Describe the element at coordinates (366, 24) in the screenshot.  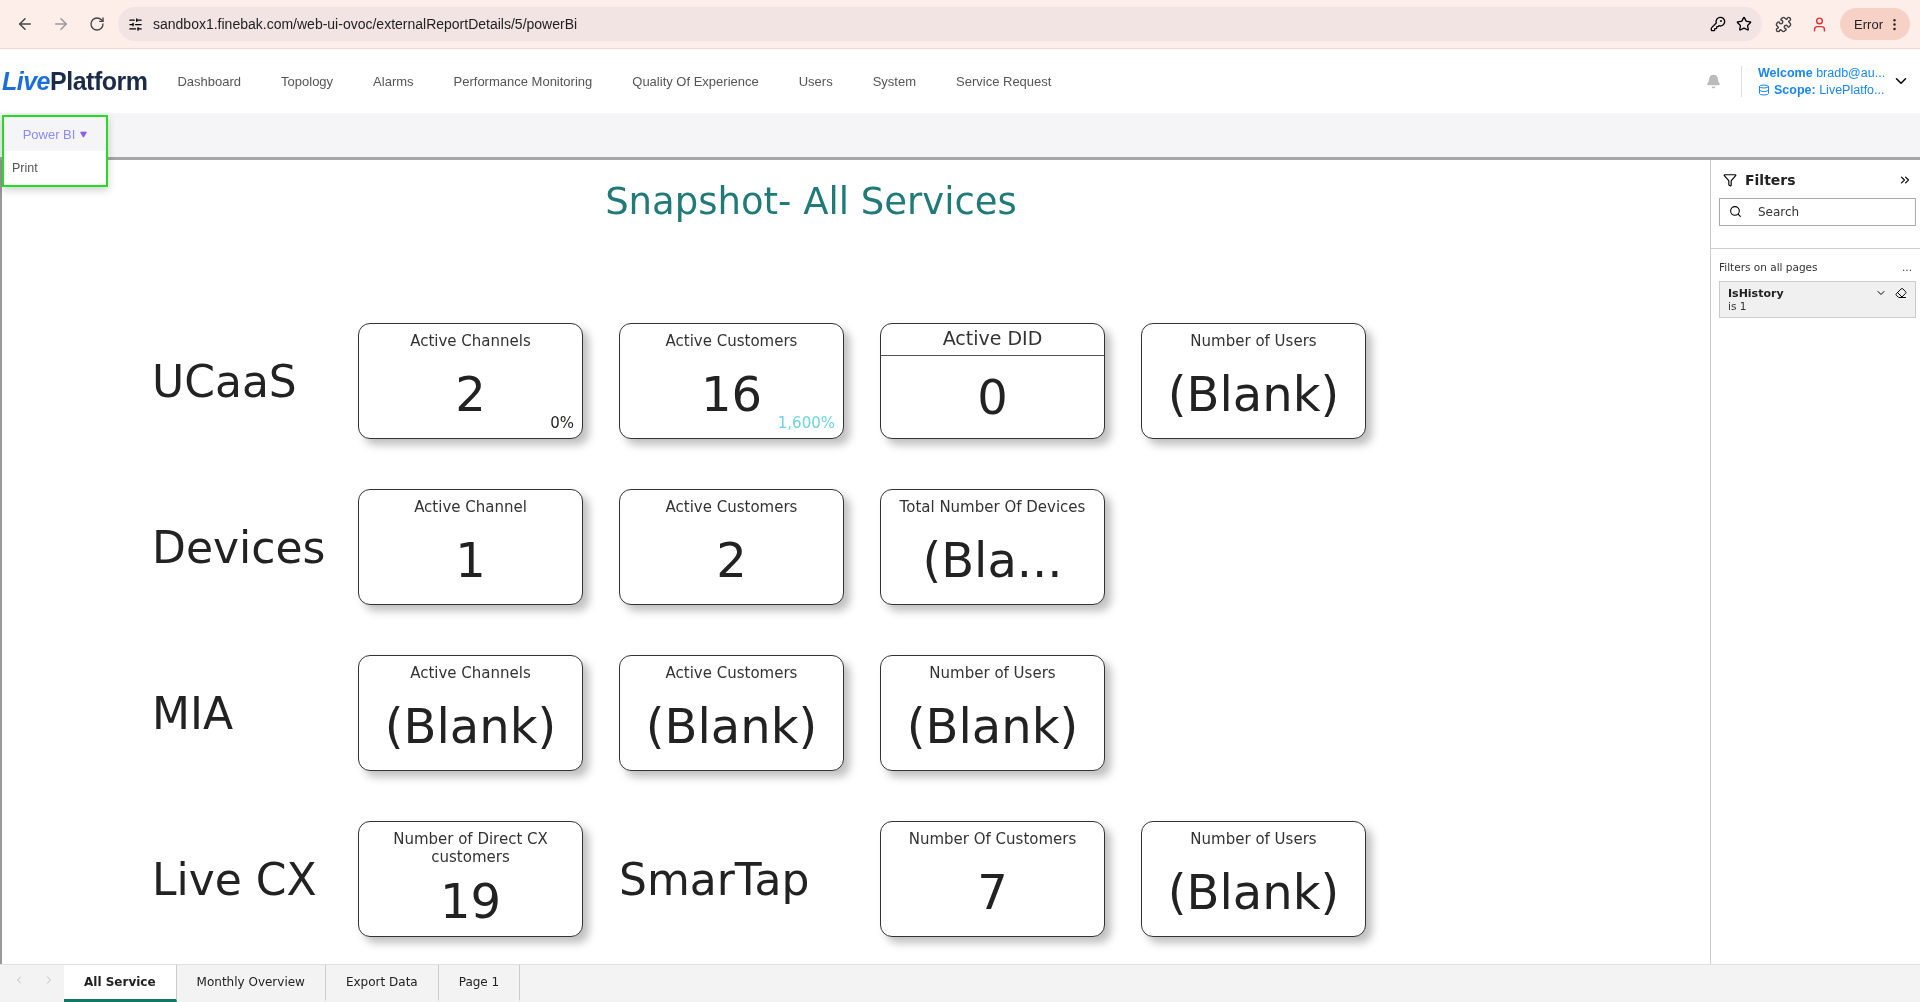
I see `url-text: sandbox1.finebak.com/web-ui-ovoc/externalReportDetails/5/powerBi` at that location.